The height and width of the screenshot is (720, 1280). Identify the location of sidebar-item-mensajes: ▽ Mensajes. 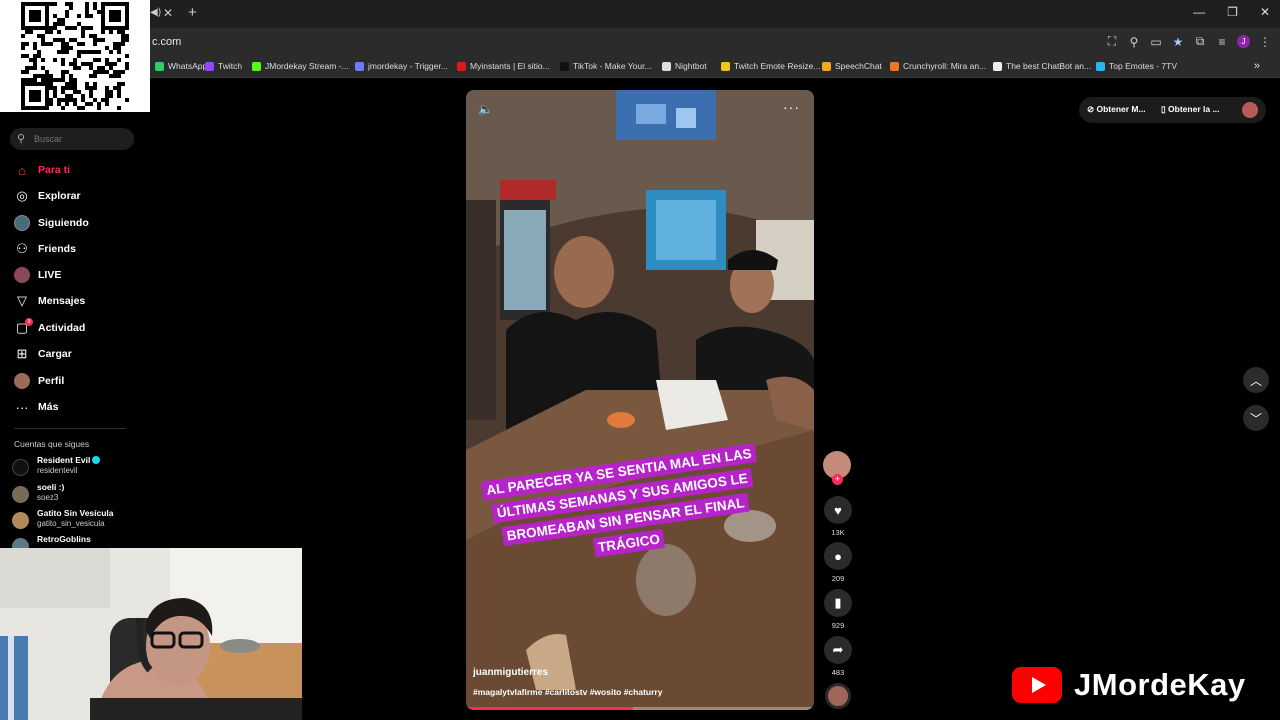
(79, 301).